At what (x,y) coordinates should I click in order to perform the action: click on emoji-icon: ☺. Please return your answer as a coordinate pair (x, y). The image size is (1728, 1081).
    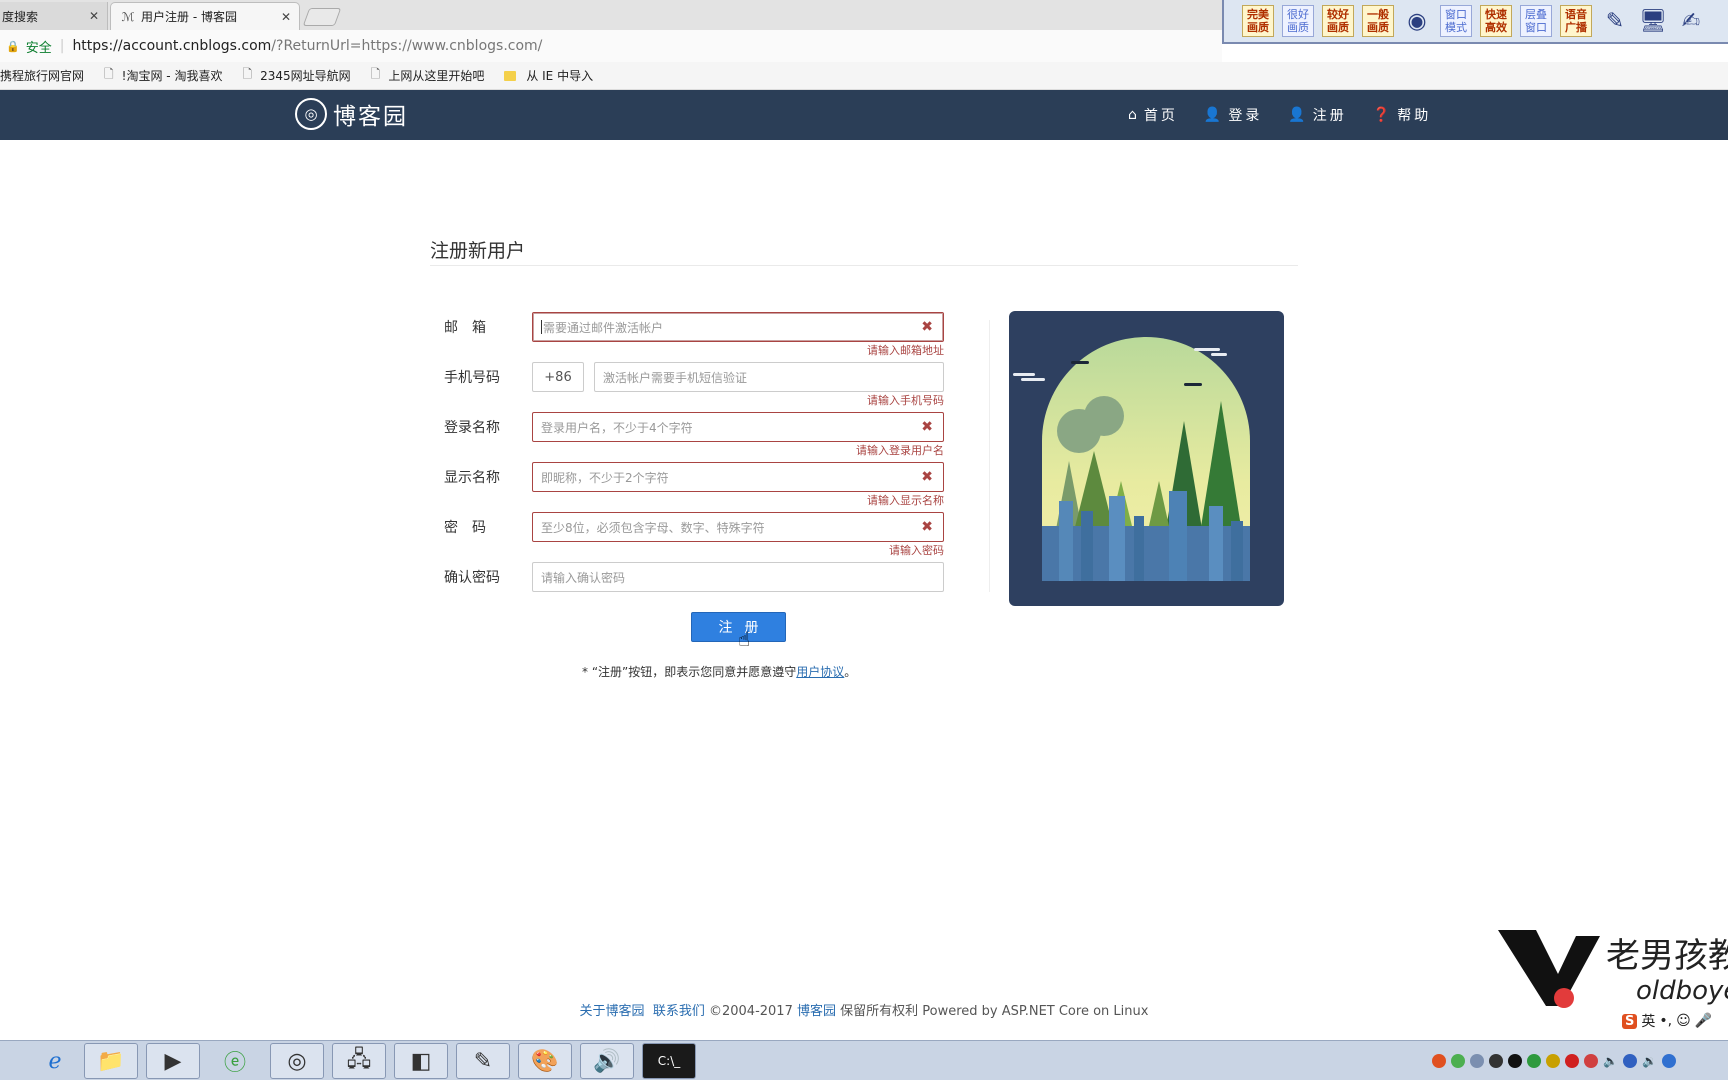
    Looking at the image, I should click on (1683, 1021).